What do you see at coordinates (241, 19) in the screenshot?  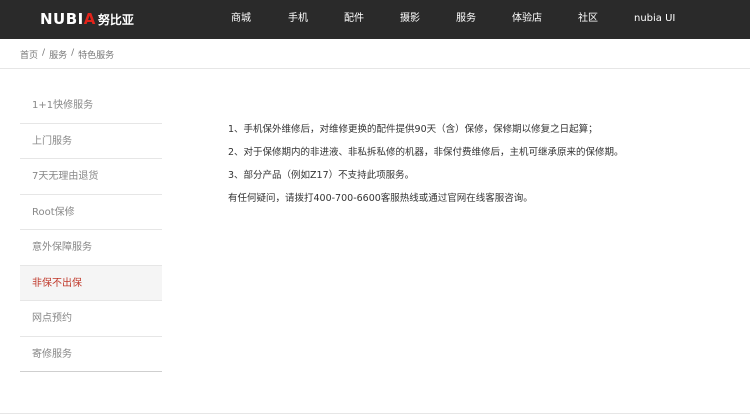 I see `nav-item-mall: 商城` at bounding box center [241, 19].